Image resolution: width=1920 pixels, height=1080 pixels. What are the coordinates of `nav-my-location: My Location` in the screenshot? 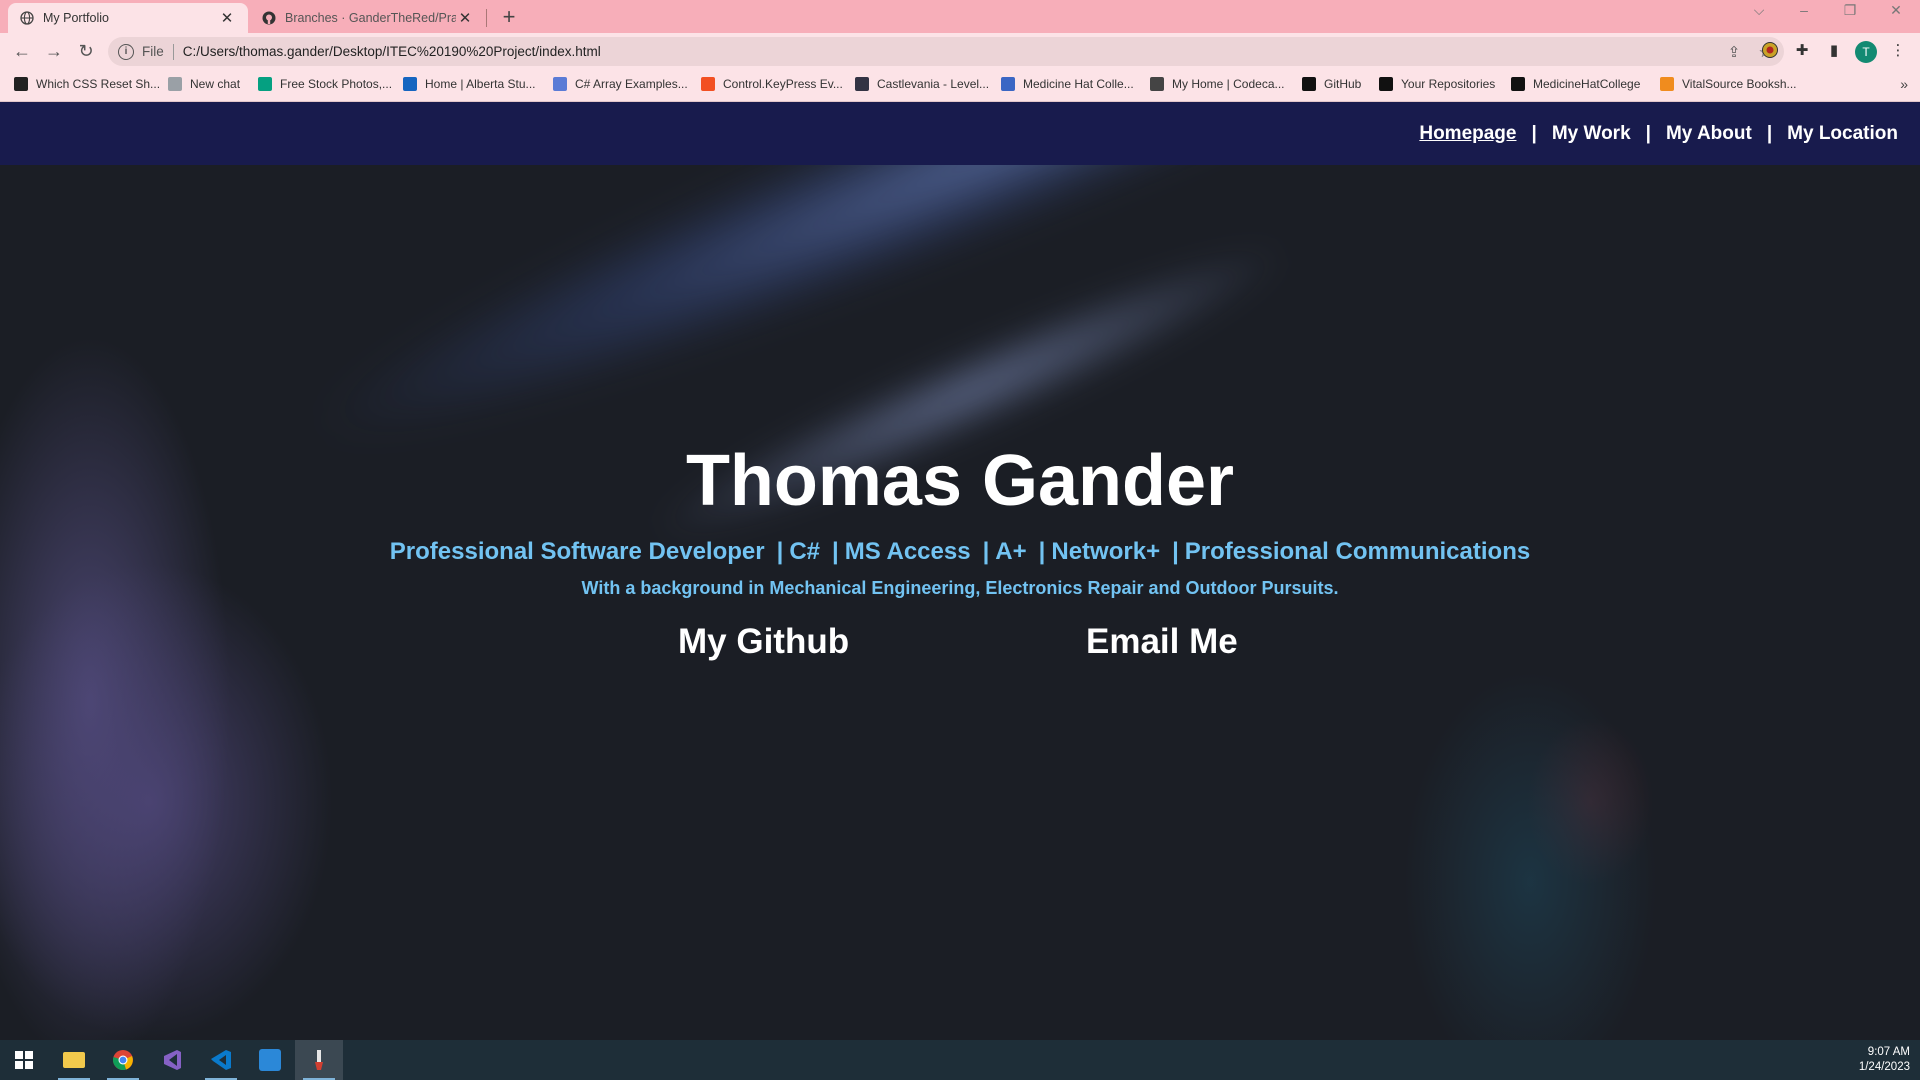 It's located at (1842, 134).